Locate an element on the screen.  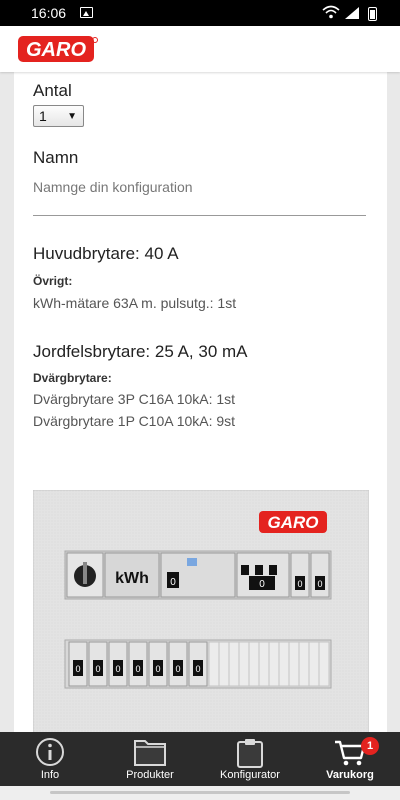
nav-item-configurator: Konfigurator is located at coordinates (250, 759).